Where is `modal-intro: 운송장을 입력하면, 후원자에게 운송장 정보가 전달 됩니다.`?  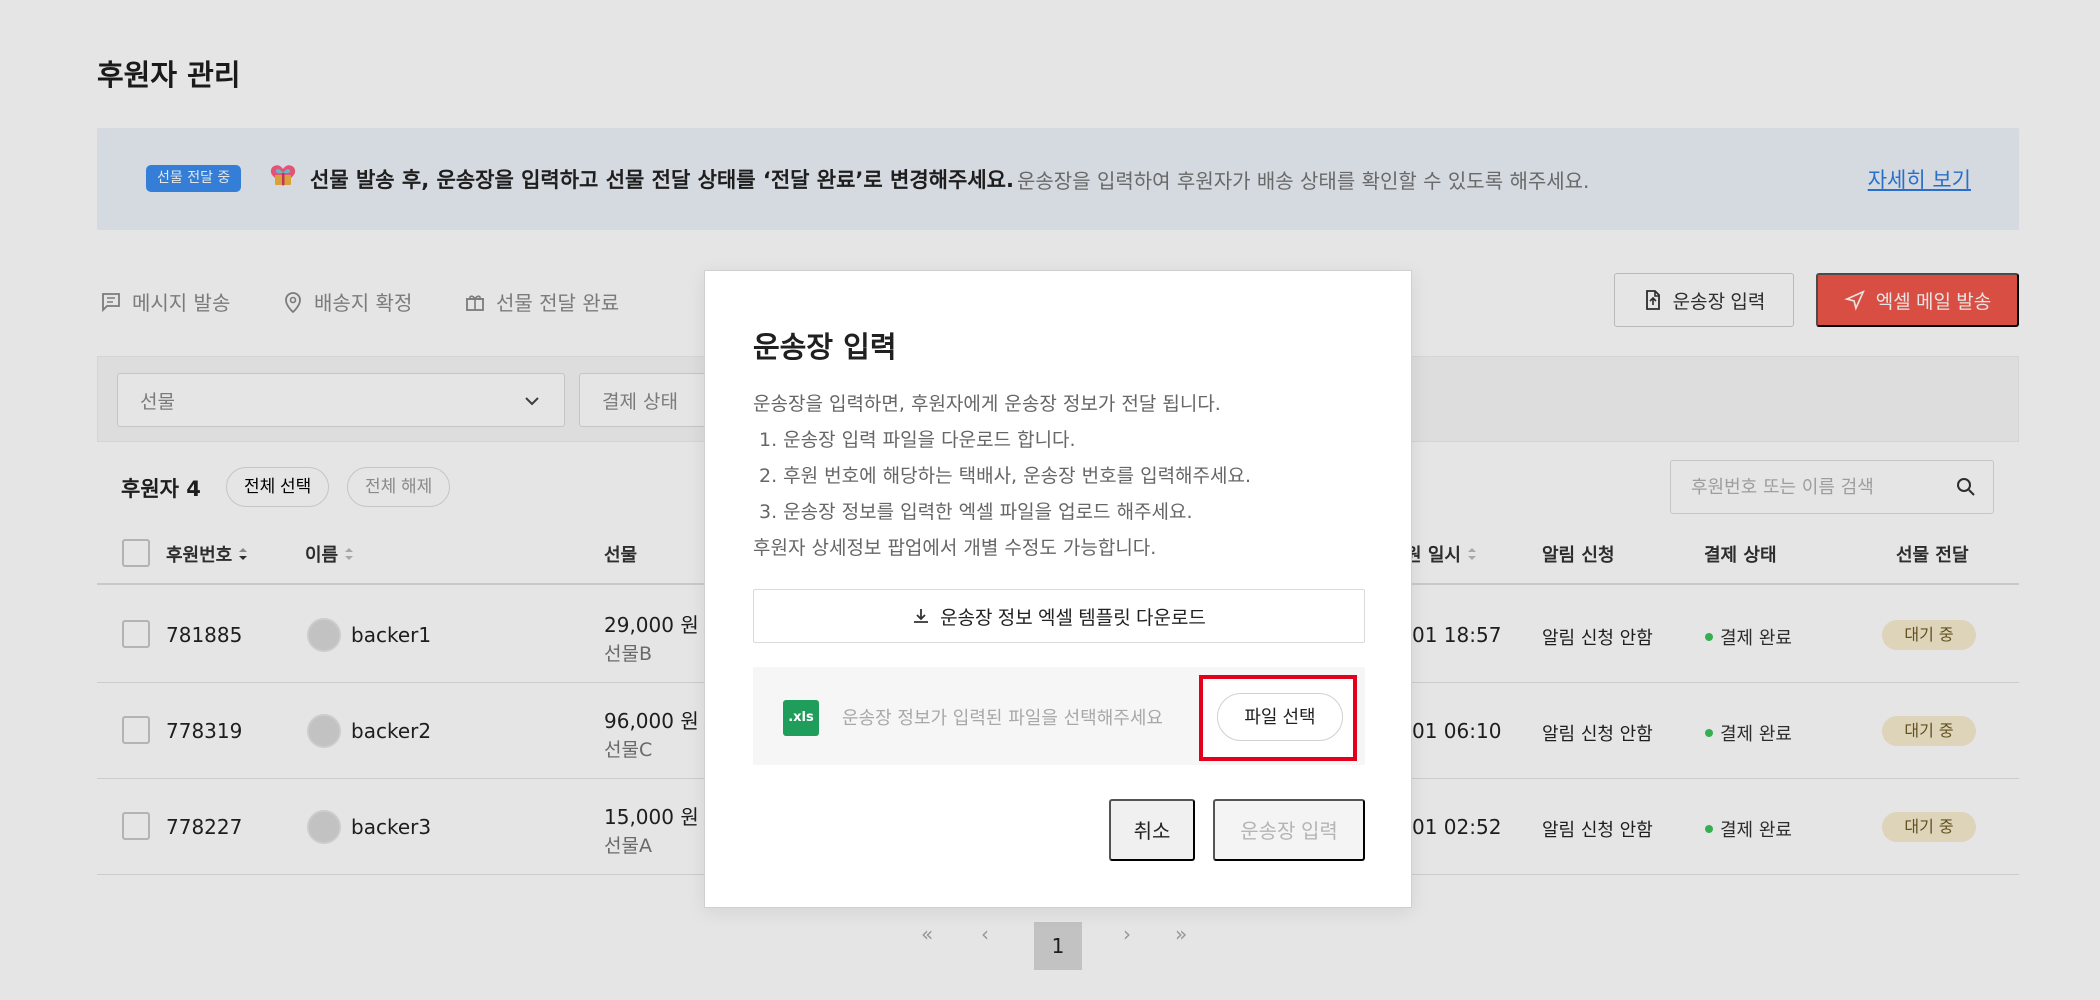 modal-intro: 운송장을 입력하면, 후원자에게 운송장 정보가 전달 됩니다. is located at coordinates (987, 404).